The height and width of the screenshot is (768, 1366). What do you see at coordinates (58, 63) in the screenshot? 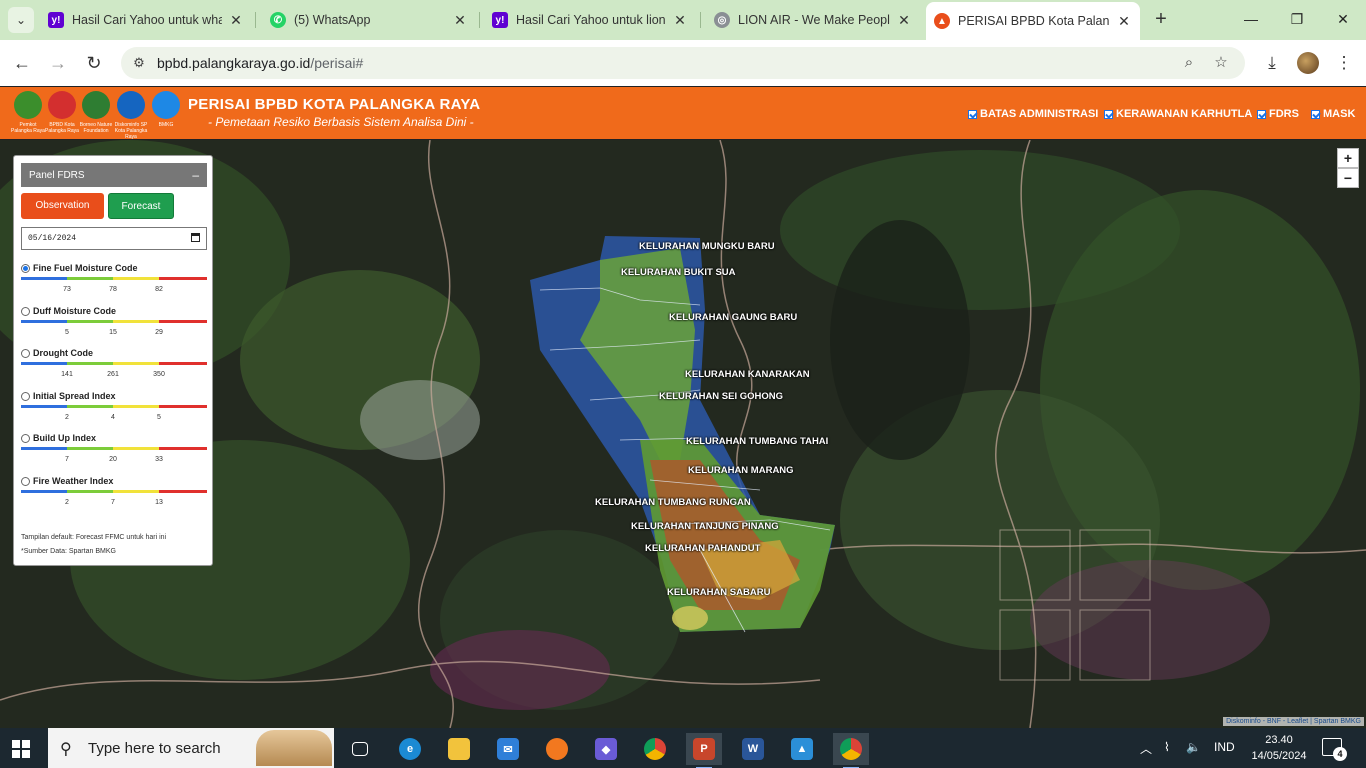
I see `forward-arrow-icon: →` at bounding box center [58, 63].